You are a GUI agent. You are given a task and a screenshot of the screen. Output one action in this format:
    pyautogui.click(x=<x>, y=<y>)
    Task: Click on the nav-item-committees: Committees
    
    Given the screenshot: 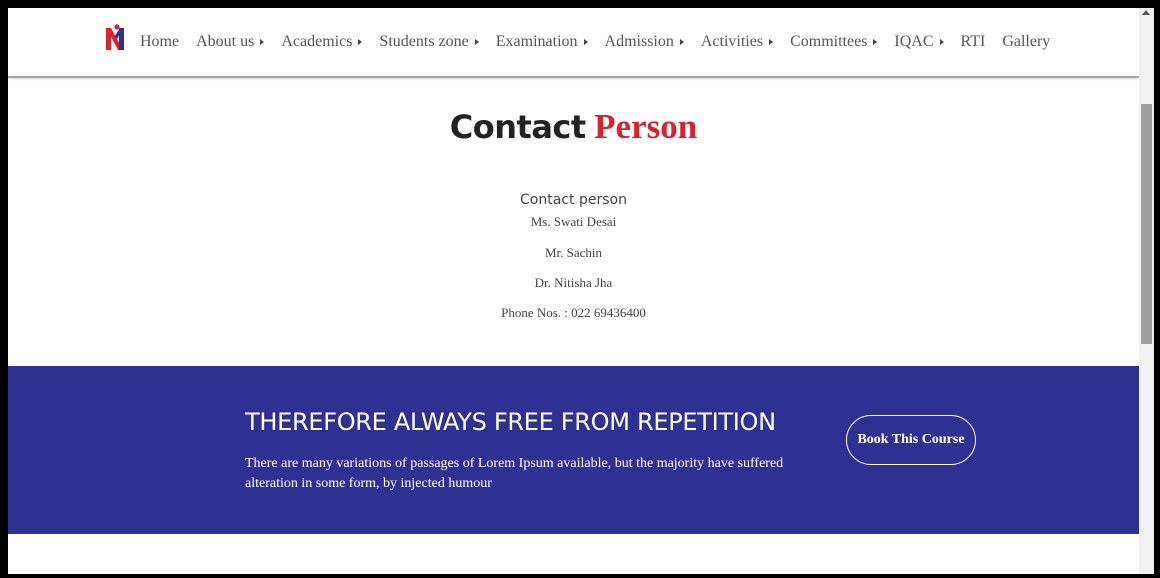 What is the action you would take?
    pyautogui.click(x=834, y=42)
    